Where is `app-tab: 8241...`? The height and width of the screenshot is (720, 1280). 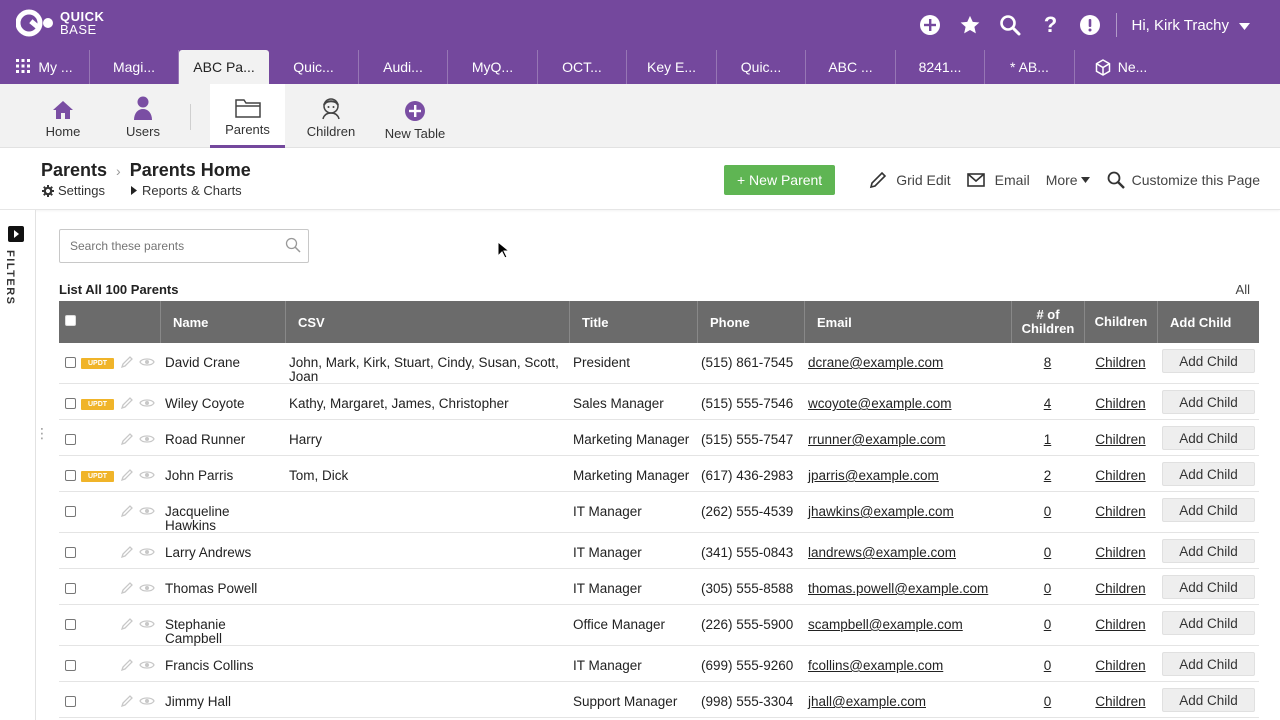
app-tab: 8241... is located at coordinates (940, 67).